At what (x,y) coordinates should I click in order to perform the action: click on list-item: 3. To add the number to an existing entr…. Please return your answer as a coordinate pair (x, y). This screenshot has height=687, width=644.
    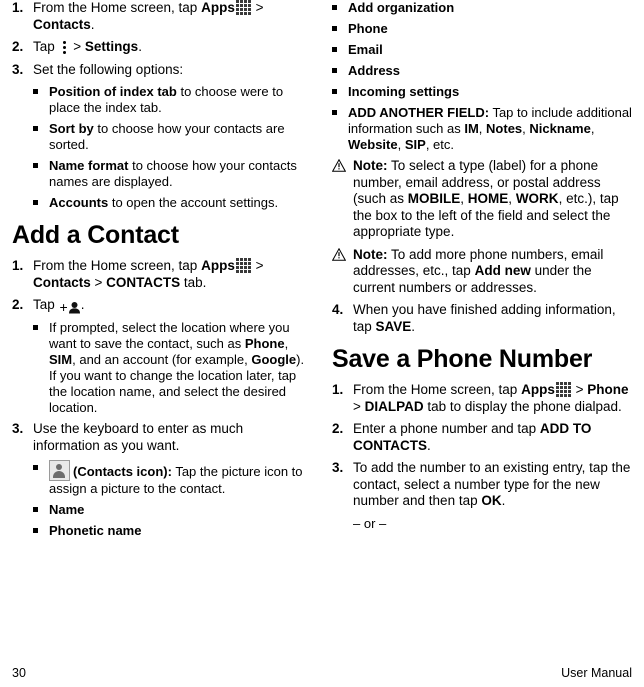
    Looking at the image, I should click on (482, 485).